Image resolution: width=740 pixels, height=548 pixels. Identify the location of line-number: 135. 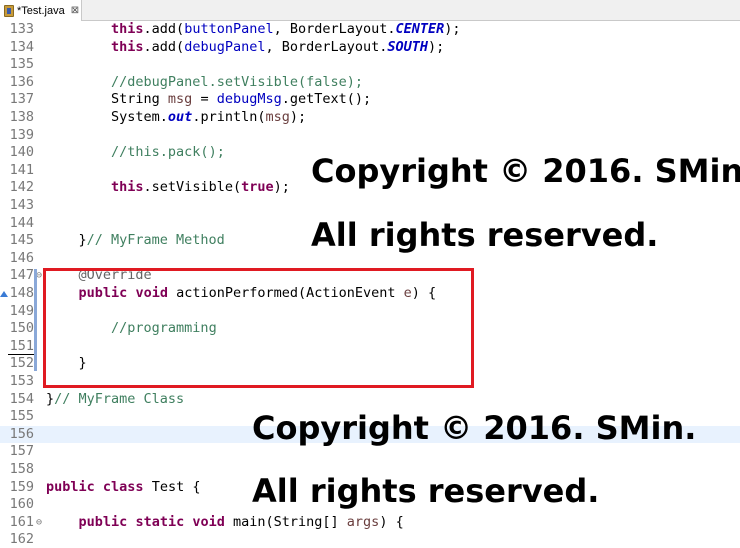
(21, 64).